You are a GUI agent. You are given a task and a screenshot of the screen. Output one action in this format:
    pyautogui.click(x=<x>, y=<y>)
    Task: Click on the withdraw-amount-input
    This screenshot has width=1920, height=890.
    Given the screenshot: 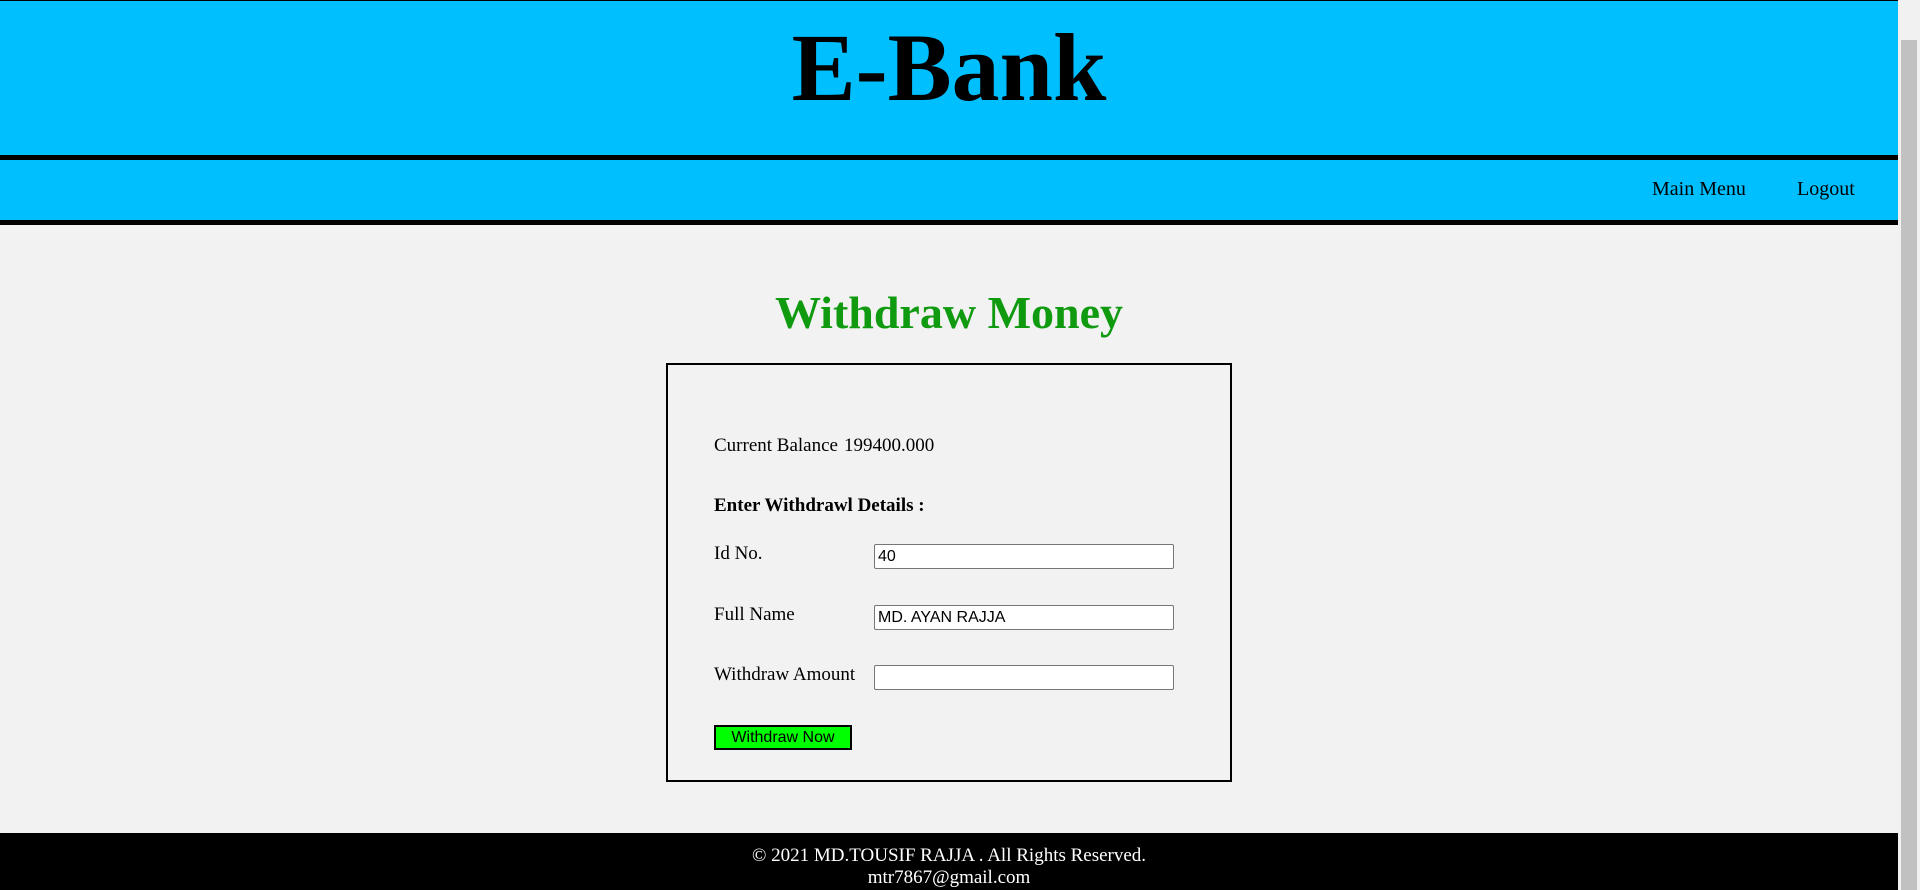 What is the action you would take?
    pyautogui.click(x=1024, y=677)
    